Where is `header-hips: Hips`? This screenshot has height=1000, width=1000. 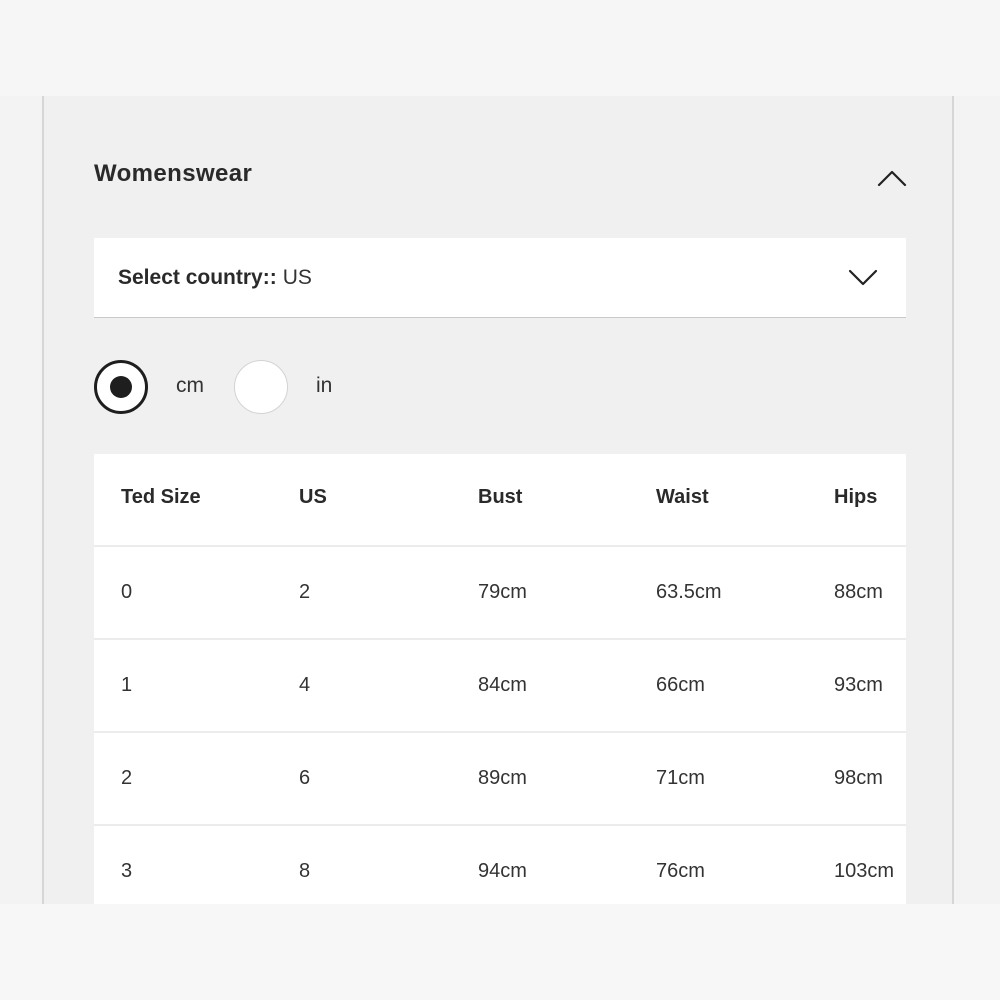 header-hips: Hips is located at coordinates (856, 497).